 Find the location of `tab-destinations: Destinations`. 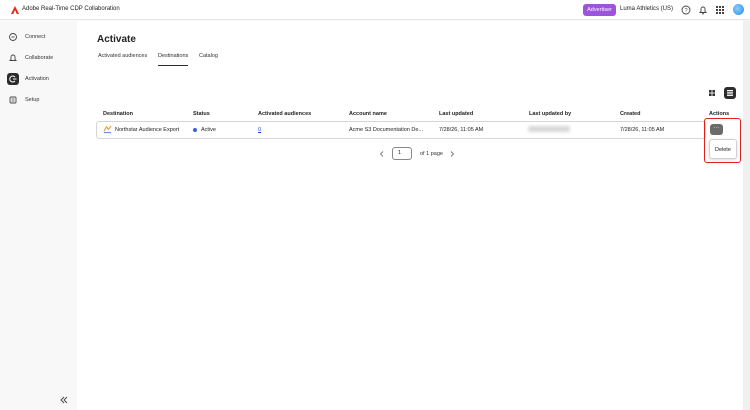

tab-destinations: Destinations is located at coordinates (173, 56).